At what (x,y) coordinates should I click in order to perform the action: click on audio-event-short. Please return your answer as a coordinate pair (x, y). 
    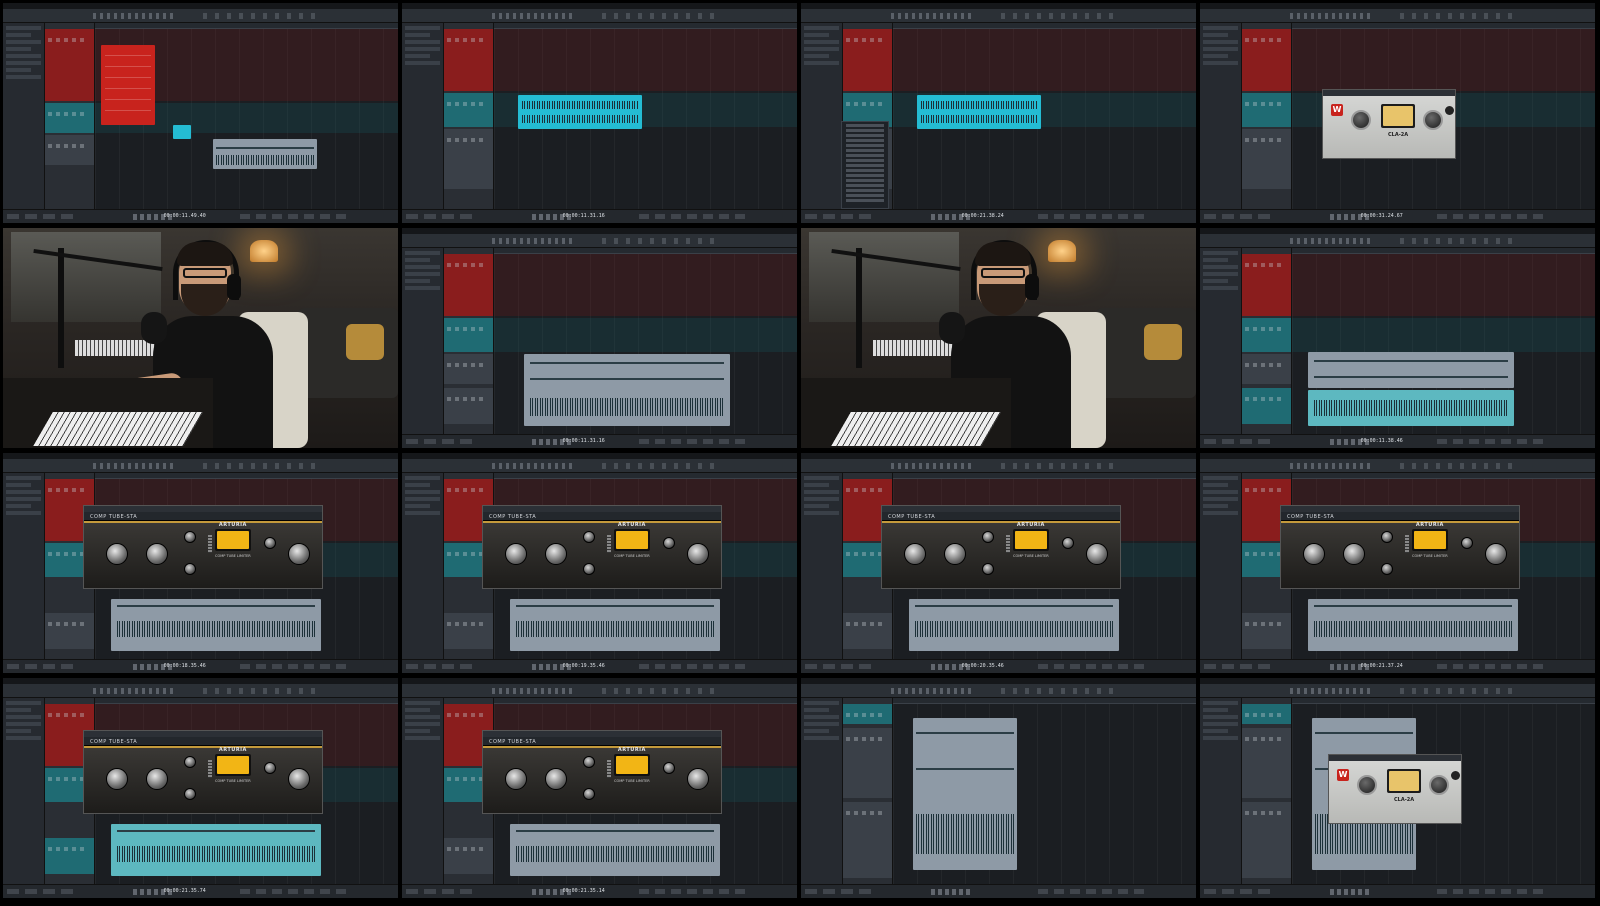
    Looking at the image, I should click on (182, 132).